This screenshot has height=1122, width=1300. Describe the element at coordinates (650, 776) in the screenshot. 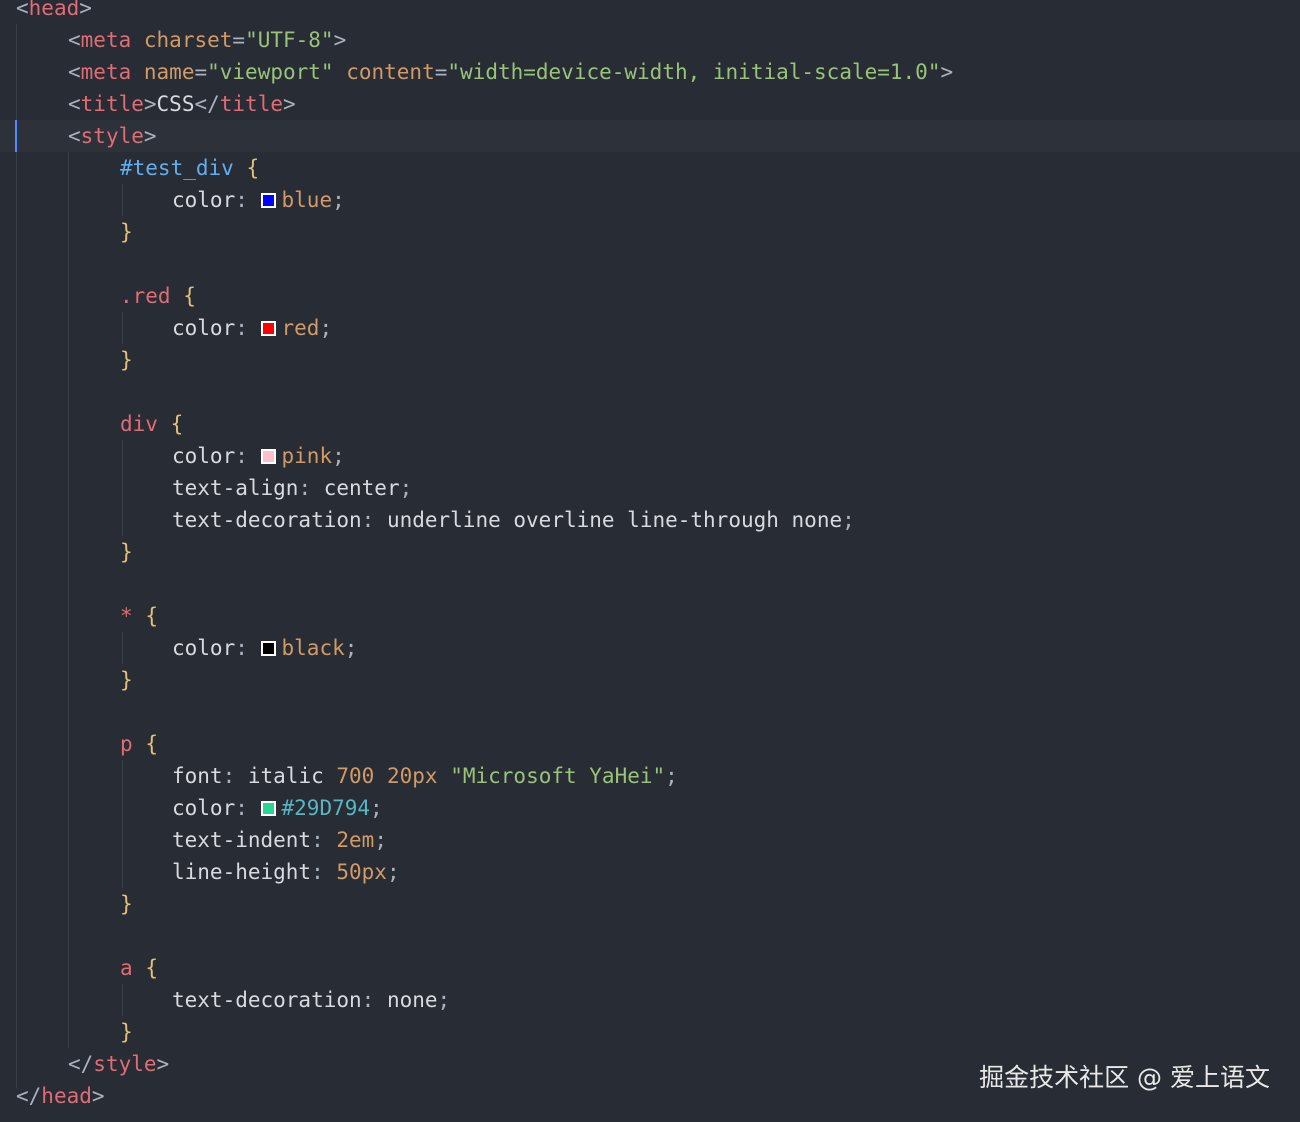

I see `code-line: font: italic 700 20px "Microsoft YaHei";` at that location.